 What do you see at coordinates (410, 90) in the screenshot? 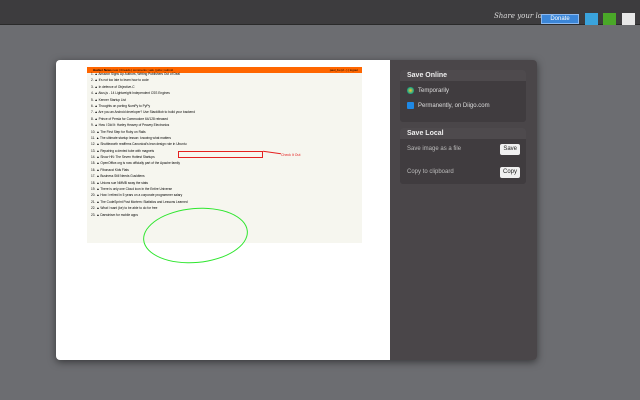
I see `awesome-screenshot-icon` at bounding box center [410, 90].